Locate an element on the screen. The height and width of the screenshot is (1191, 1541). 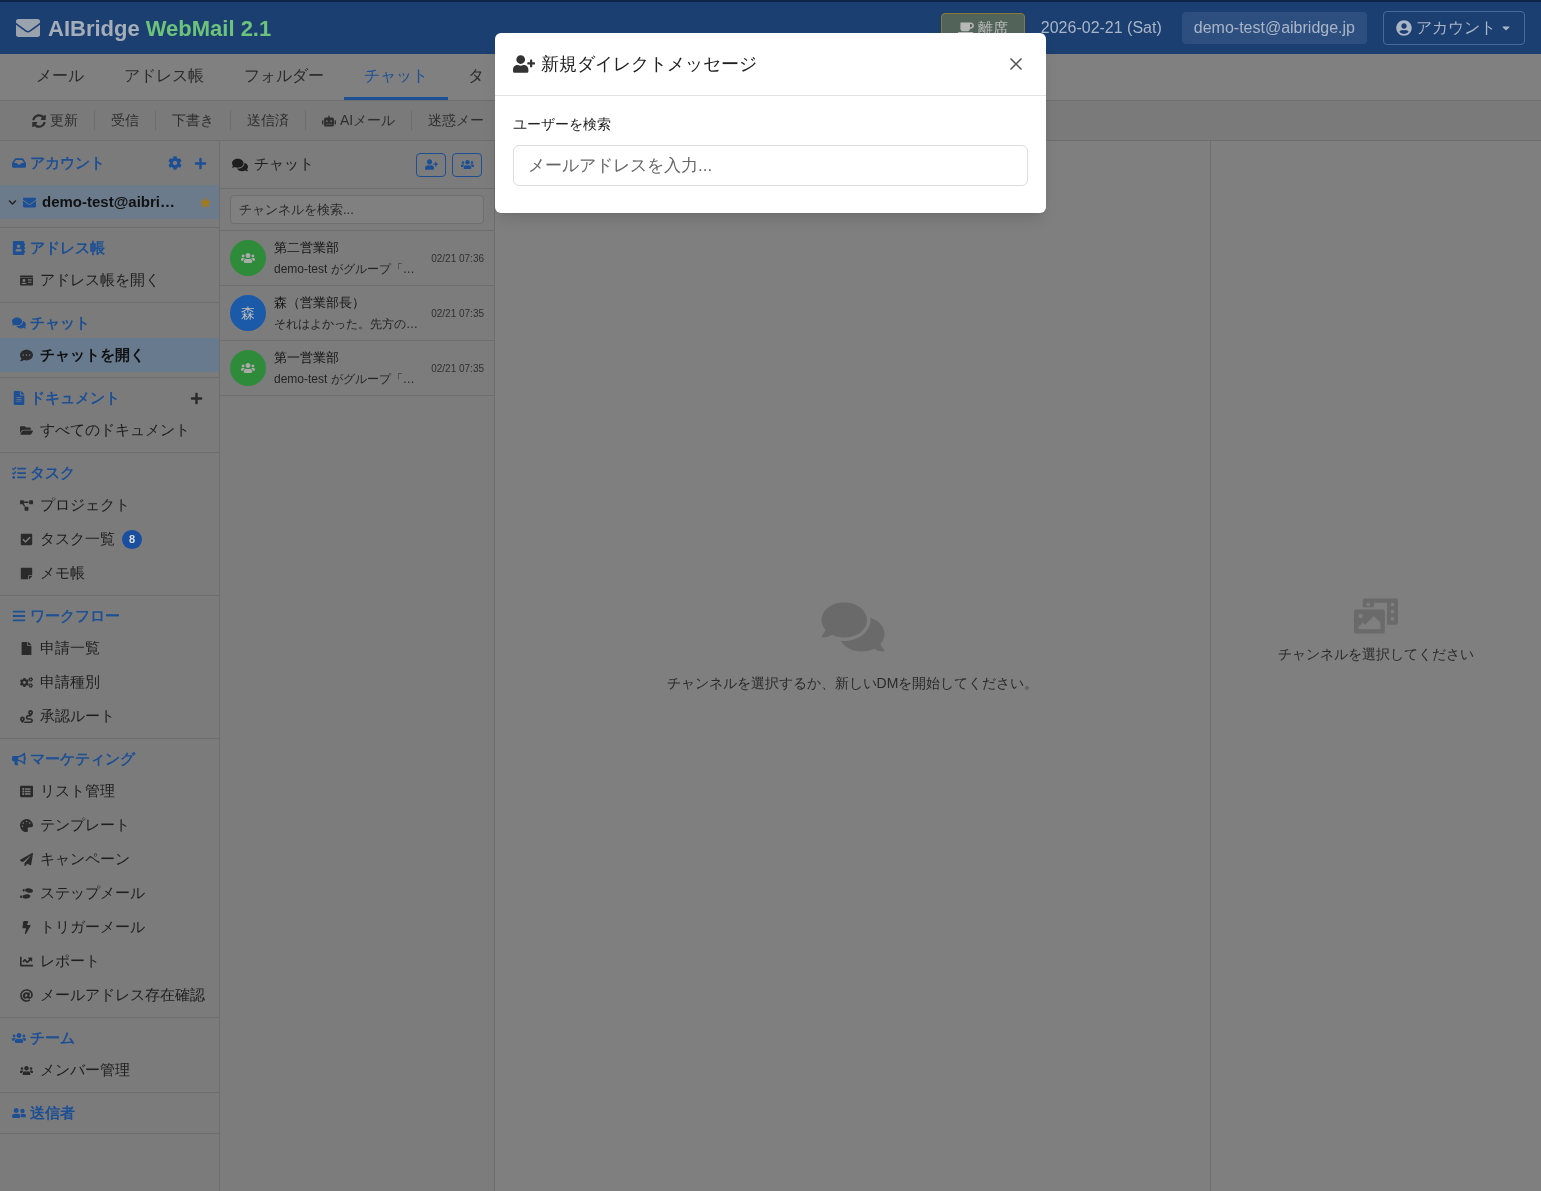
avatar-initial: 森 is located at coordinates (248, 313).